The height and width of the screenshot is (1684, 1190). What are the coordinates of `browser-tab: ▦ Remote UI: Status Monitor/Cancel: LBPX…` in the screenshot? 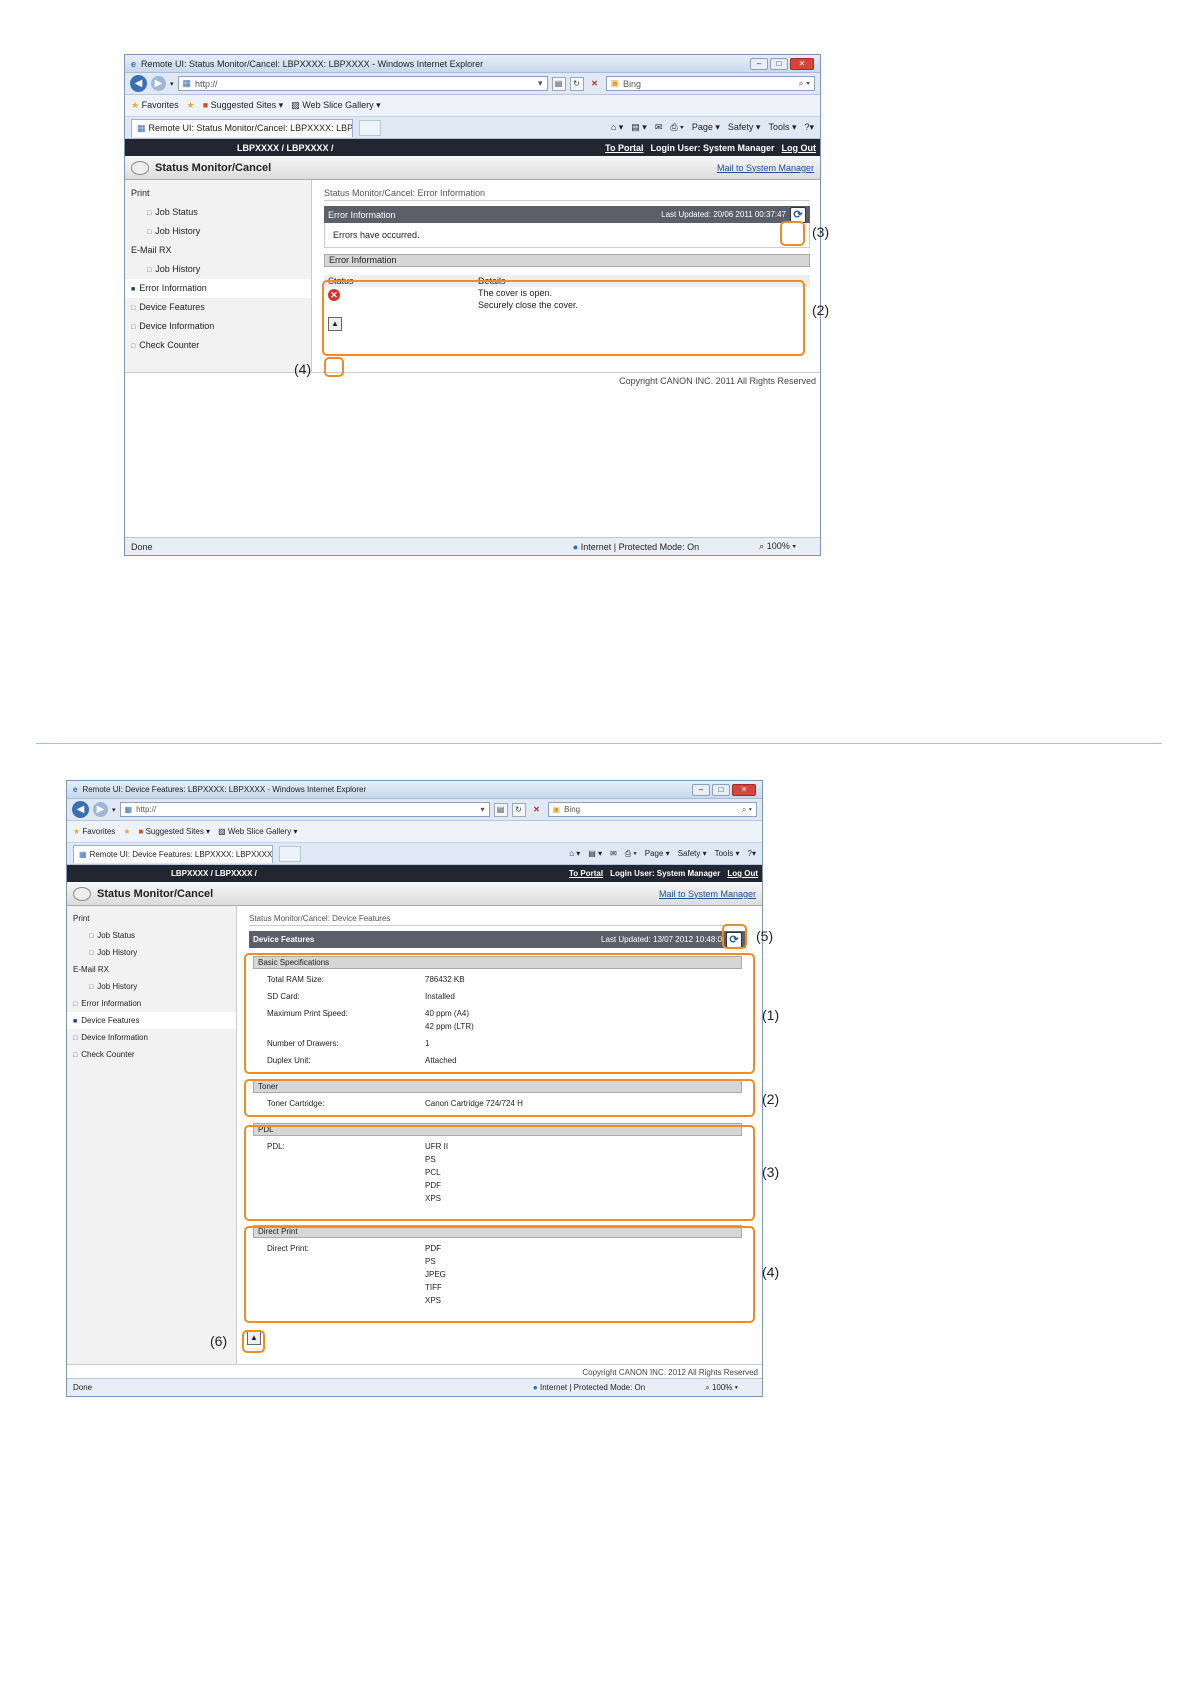 It's located at (242, 127).